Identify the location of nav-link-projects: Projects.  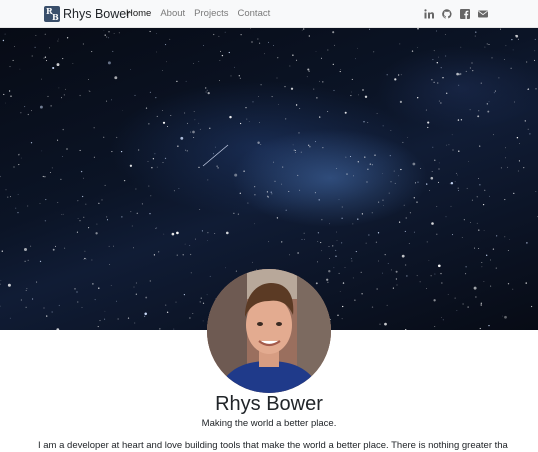
(211, 13).